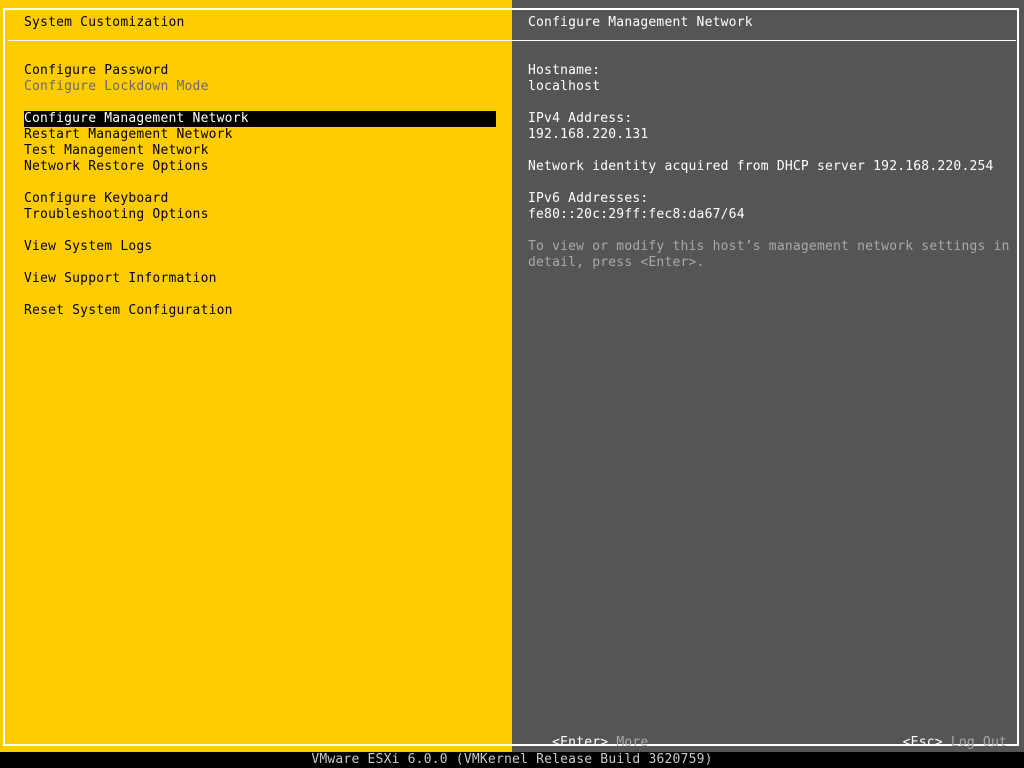 The image size is (1024, 768). Describe the element at coordinates (260, 279) in the screenshot. I see `menu-item-view-support-information: View Support Information` at that location.